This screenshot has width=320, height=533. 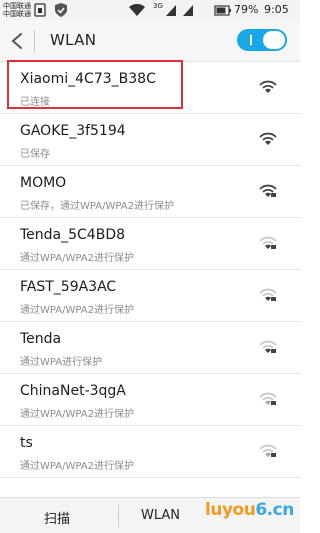 What do you see at coordinates (268, 190) in the screenshot?
I see `wifi-lock-icon` at bounding box center [268, 190].